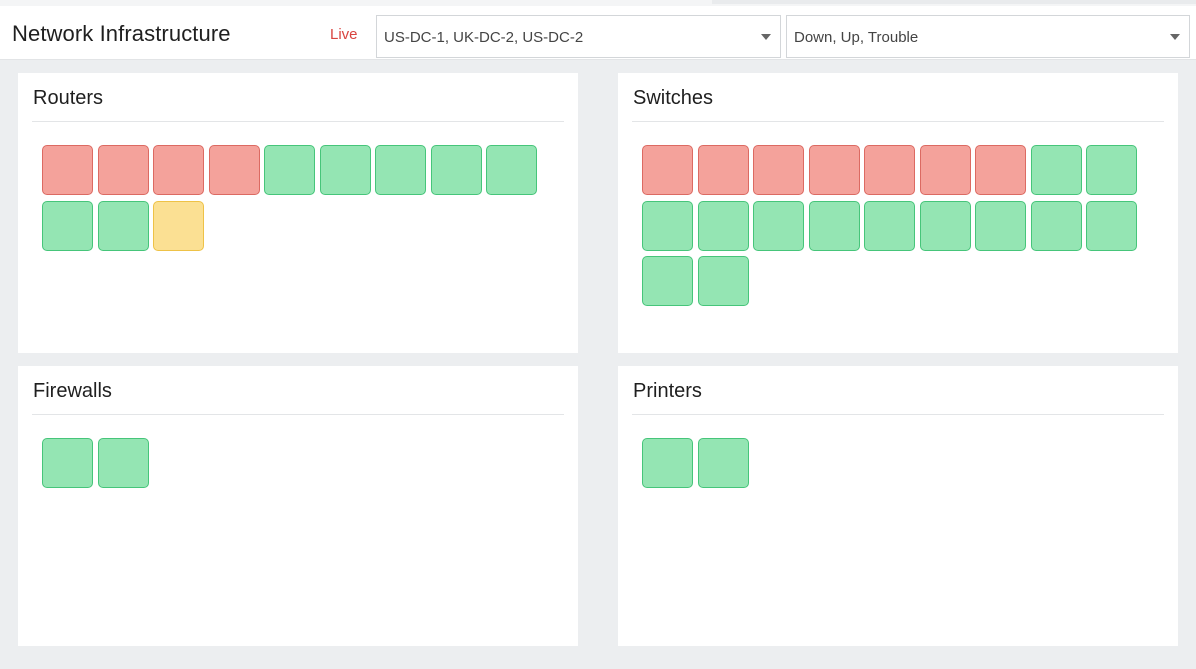 The height and width of the screenshot is (669, 1196). What do you see at coordinates (297, 466) in the screenshot?
I see `firewalls-device-grid` at bounding box center [297, 466].